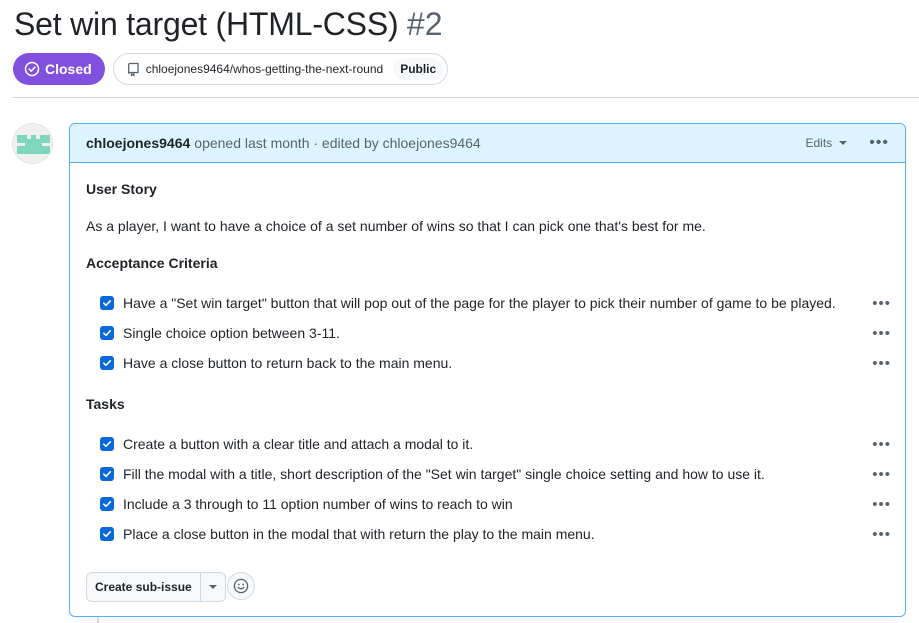 The width and height of the screenshot is (919, 623). What do you see at coordinates (143, 587) in the screenshot?
I see `create-subissue-button: Create sub-issue` at bounding box center [143, 587].